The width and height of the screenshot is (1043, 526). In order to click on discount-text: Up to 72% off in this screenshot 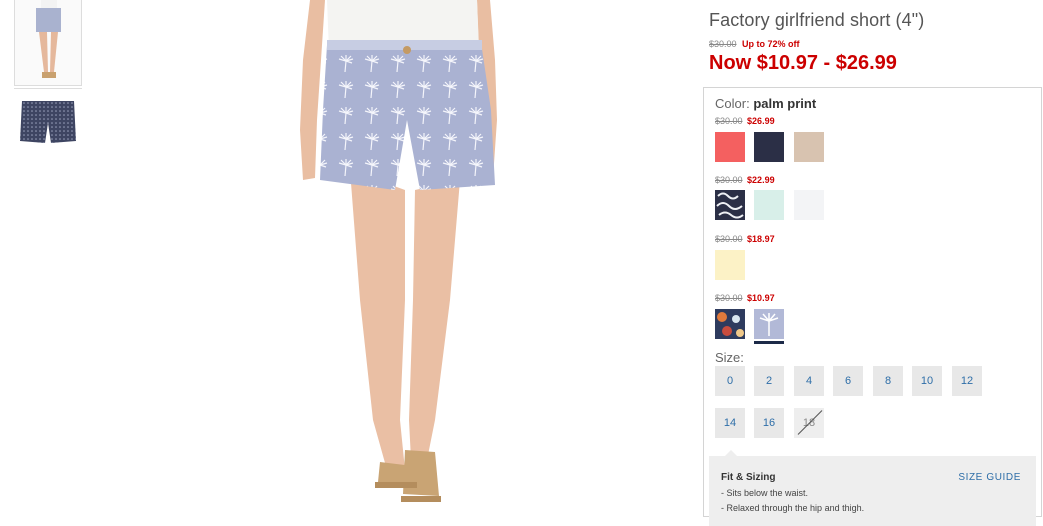, I will do `click(771, 44)`.